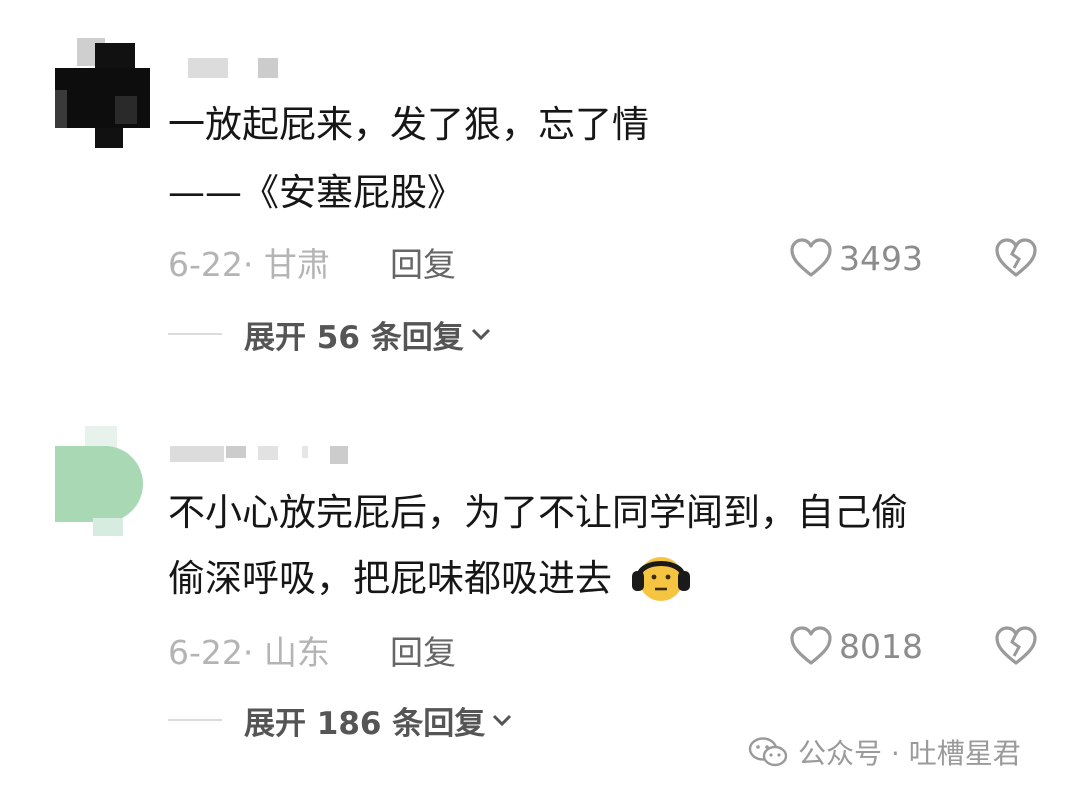 Image resolution: width=1080 pixels, height=795 pixels. I want to click on comment-text-line: 一放起屁来，发了狠，忘了情, so click(408, 124).